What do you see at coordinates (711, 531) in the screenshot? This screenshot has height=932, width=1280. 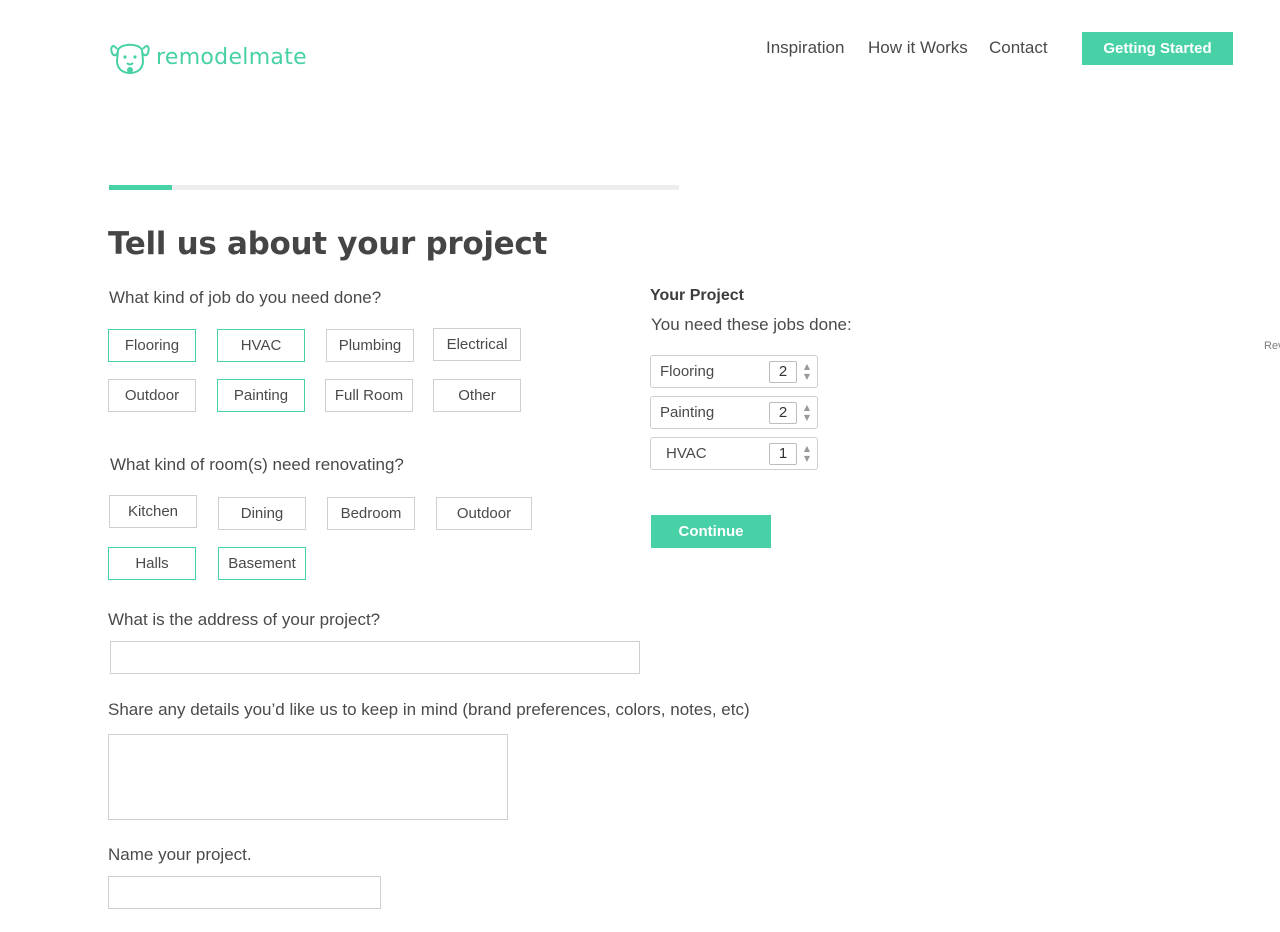 I see `continue-button: Continue` at bounding box center [711, 531].